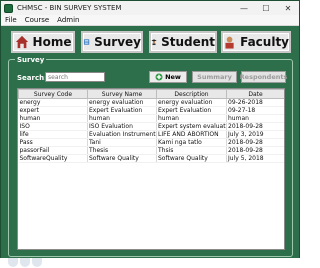  Describe the element at coordinates (159, 77) in the screenshot. I see `add-icon` at that location.